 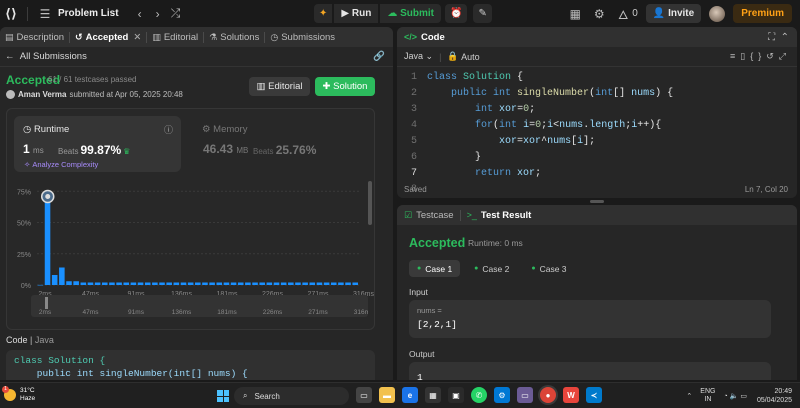 I want to click on solution-button: ✚ Solution, so click(x=345, y=86).